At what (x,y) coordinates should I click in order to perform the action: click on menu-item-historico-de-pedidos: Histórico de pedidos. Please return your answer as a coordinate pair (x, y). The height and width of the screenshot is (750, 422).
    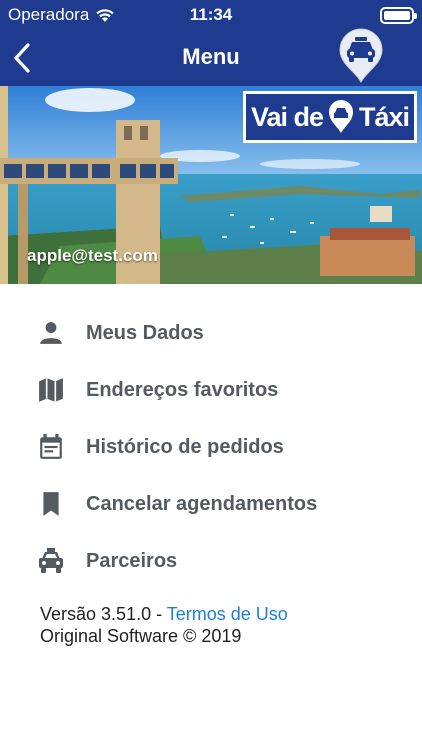
    Looking at the image, I should click on (211, 448).